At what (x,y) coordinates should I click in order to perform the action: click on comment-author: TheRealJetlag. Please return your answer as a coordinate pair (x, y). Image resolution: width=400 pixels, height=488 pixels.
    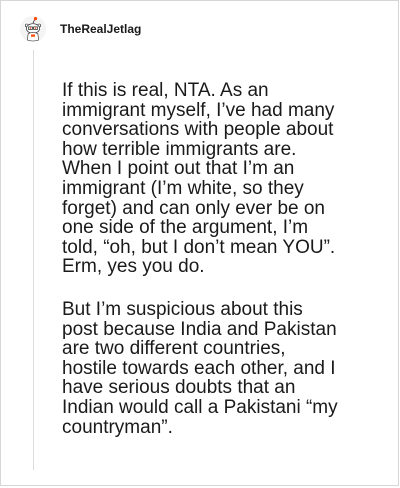
    Looking at the image, I should click on (100, 29).